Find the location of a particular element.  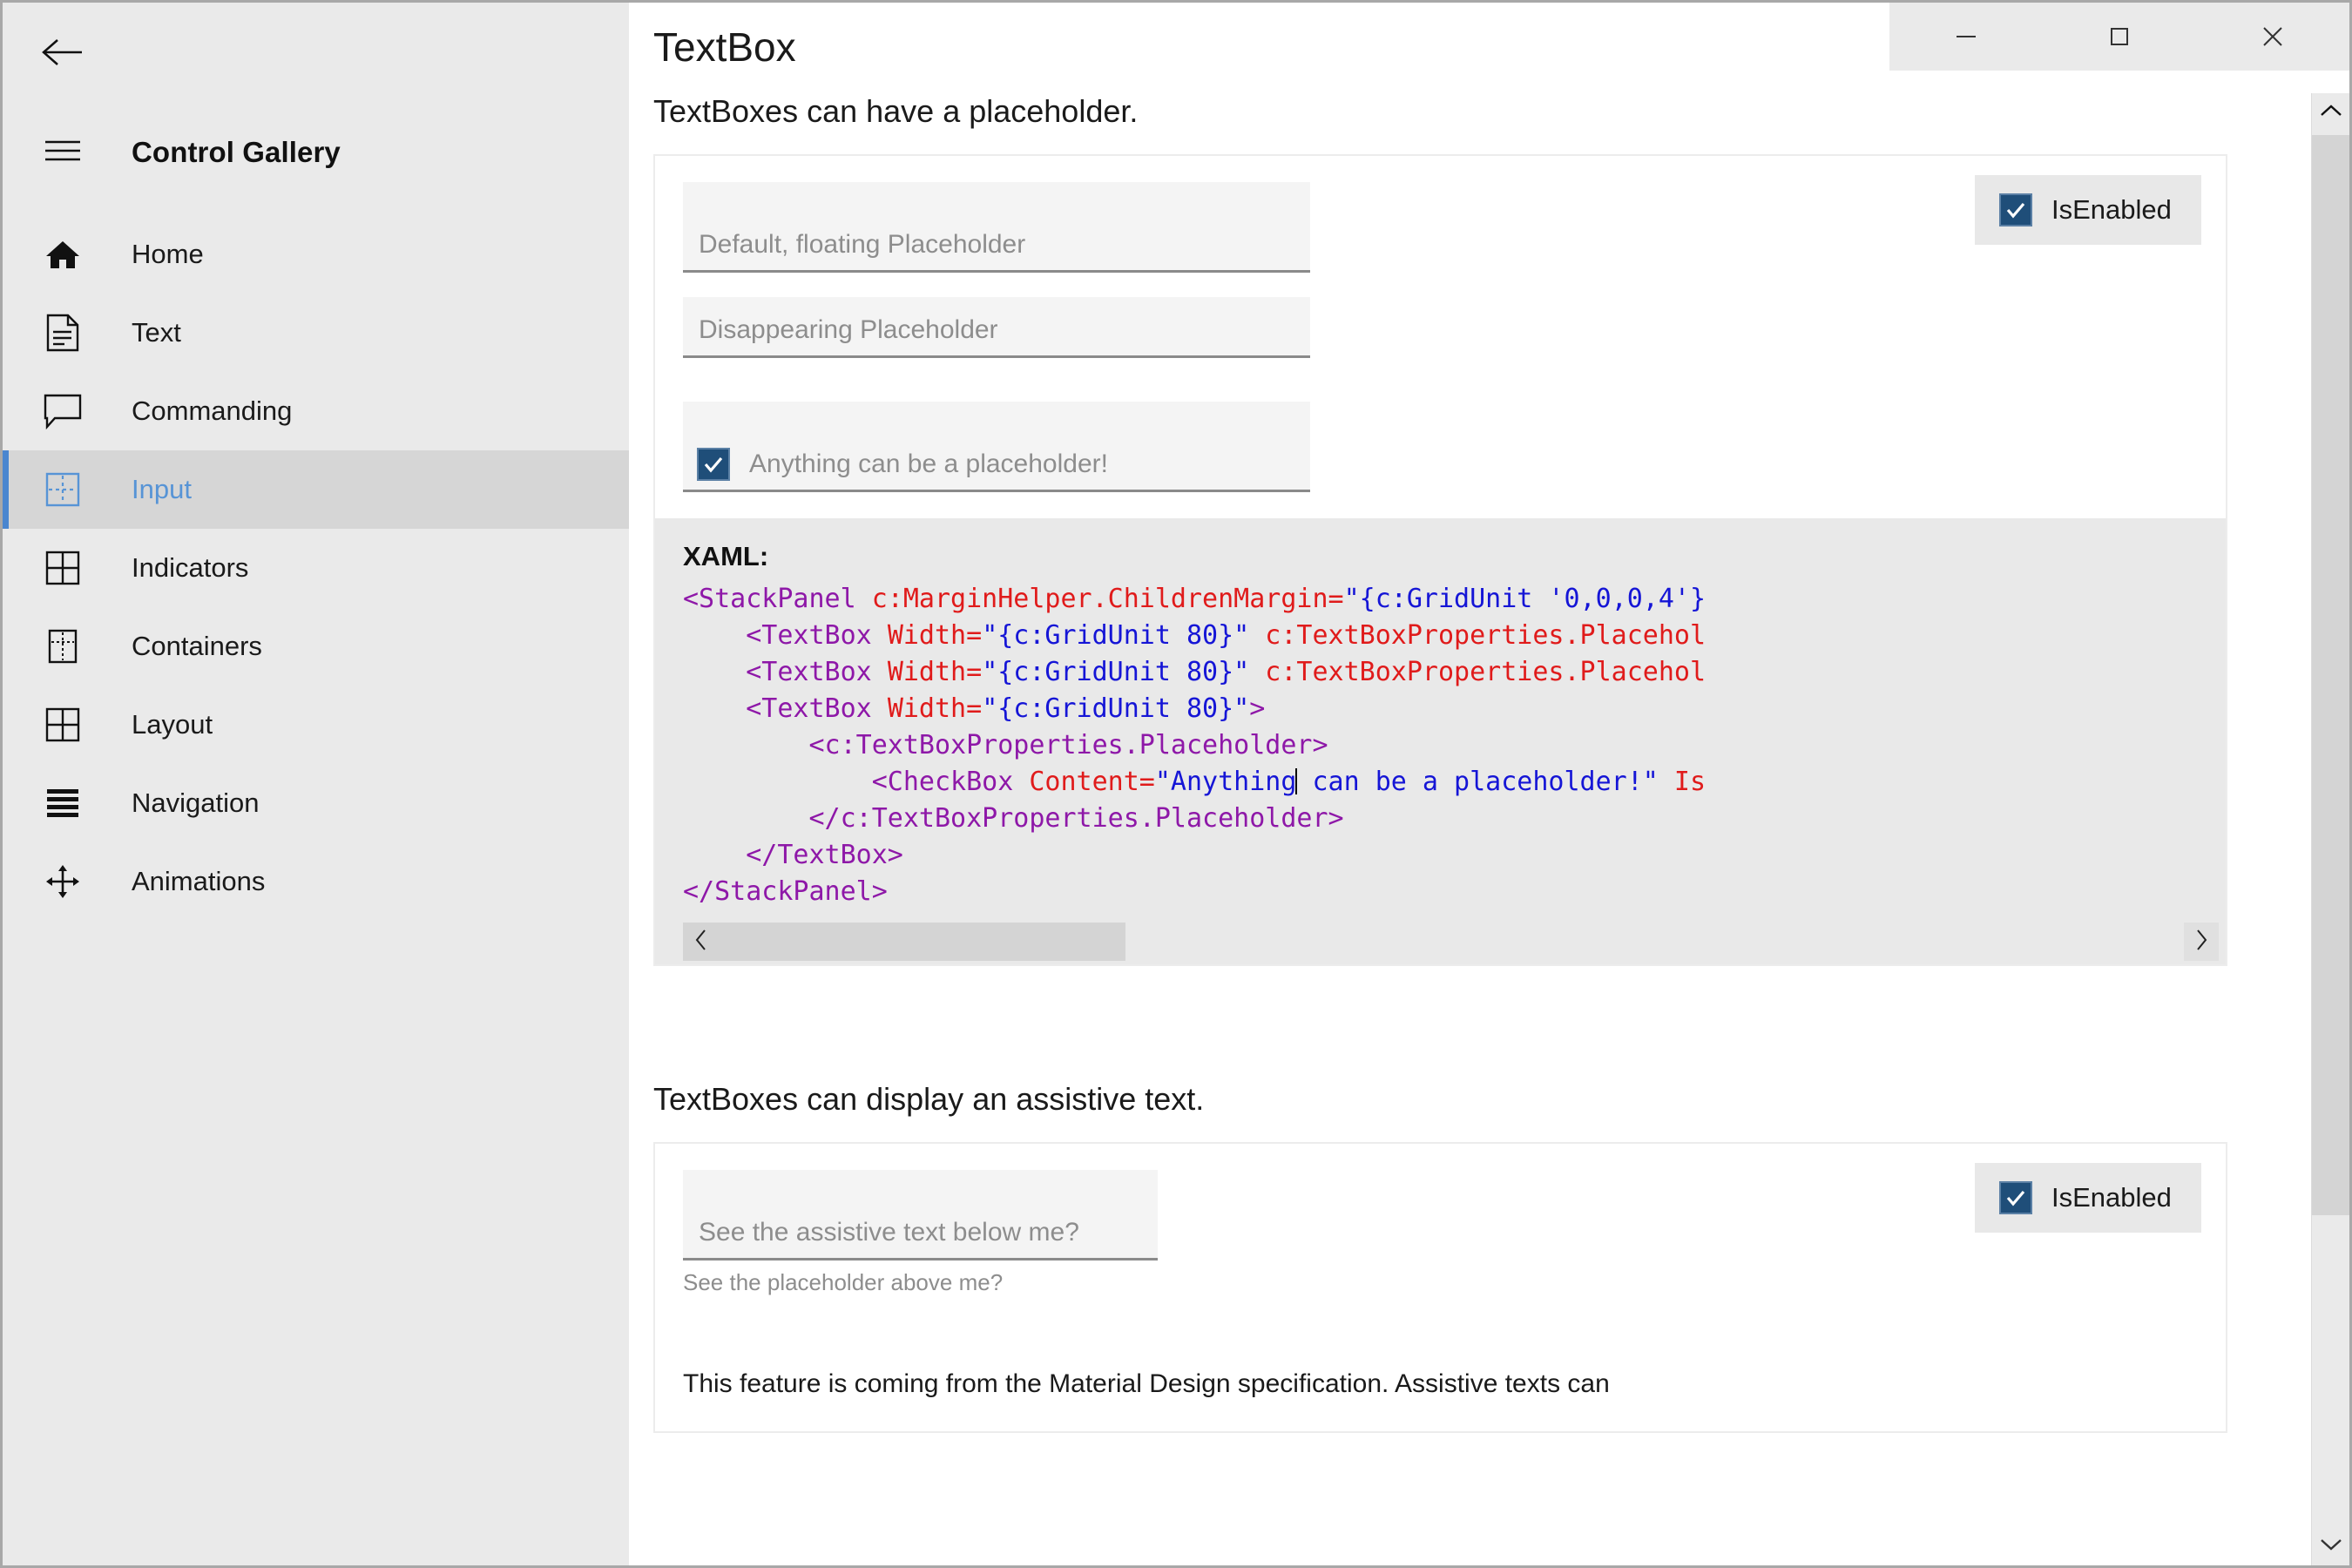

textbox-assistive: See the assistive text below me? is located at coordinates (920, 1215).